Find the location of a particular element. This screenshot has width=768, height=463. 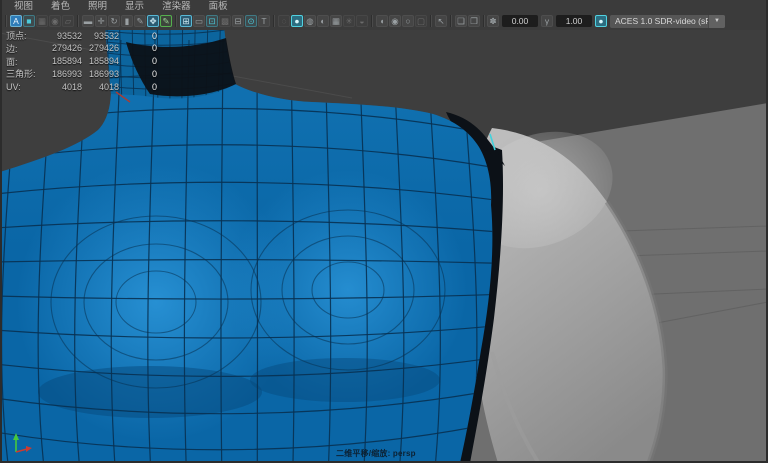

hud-row: 面: 185894 185894 0 is located at coordinates (81, 61).